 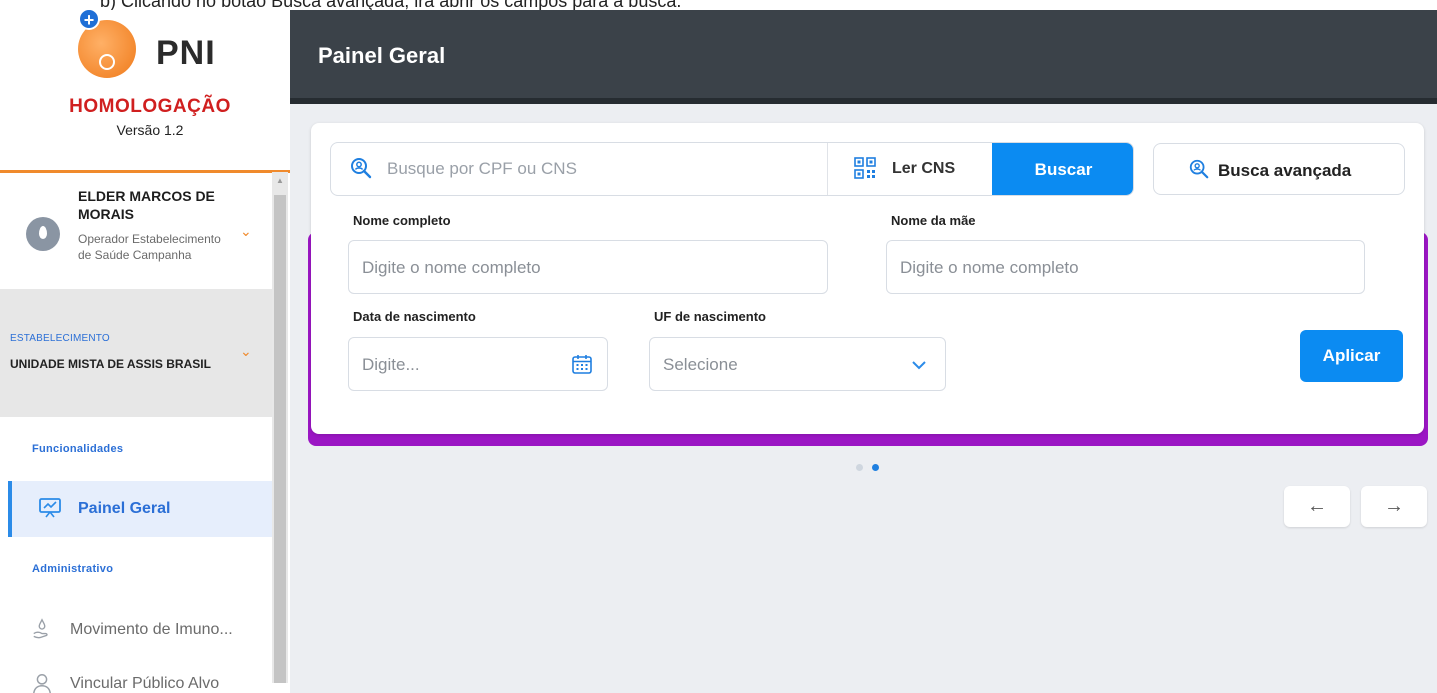 I want to click on mother-name-placeholder: Digite o nome completo, so click(x=989, y=267).